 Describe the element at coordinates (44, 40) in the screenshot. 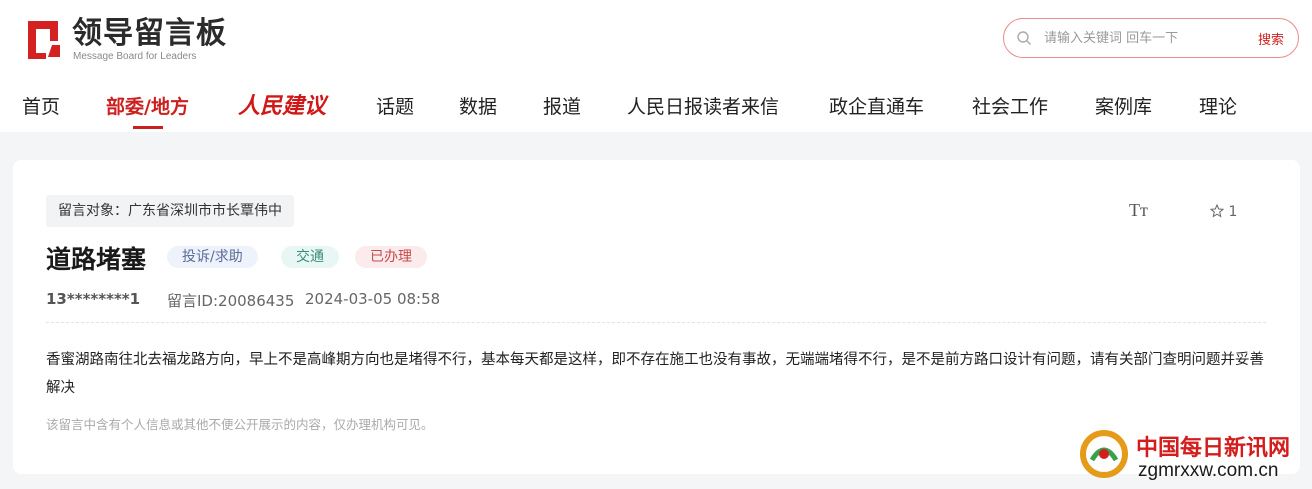

I see `logo-mark-icon` at that location.